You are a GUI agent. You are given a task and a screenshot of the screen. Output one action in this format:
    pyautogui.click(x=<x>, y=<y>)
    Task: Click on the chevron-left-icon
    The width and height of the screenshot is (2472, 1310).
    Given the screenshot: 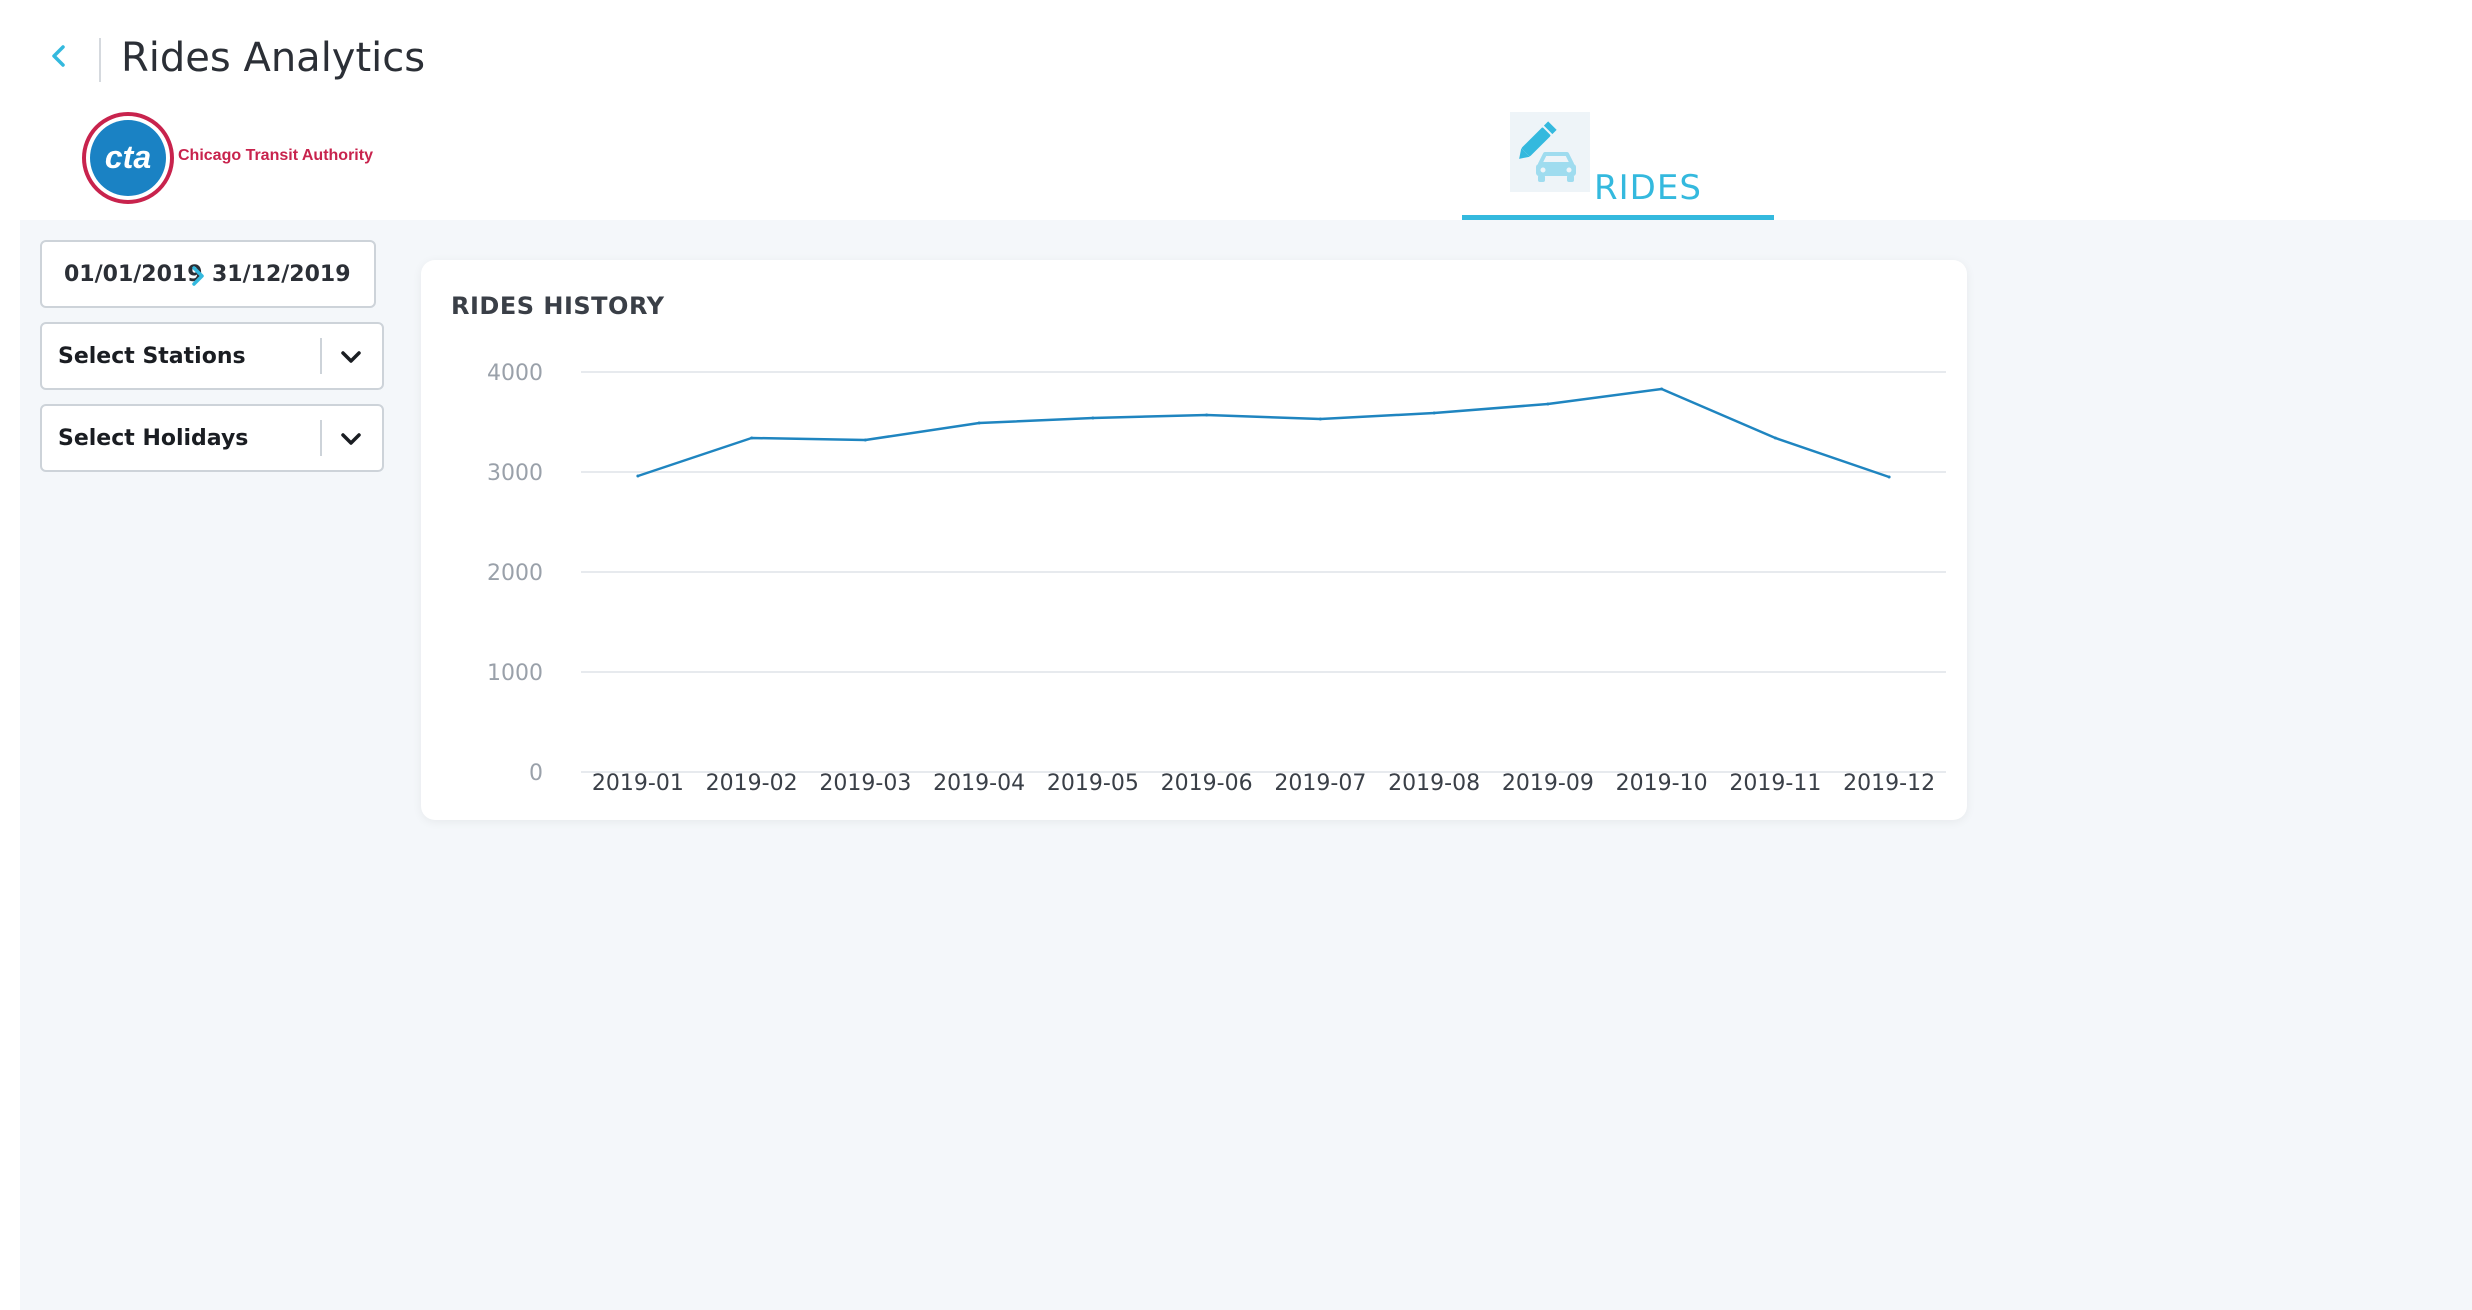 What is the action you would take?
    pyautogui.click(x=58, y=56)
    